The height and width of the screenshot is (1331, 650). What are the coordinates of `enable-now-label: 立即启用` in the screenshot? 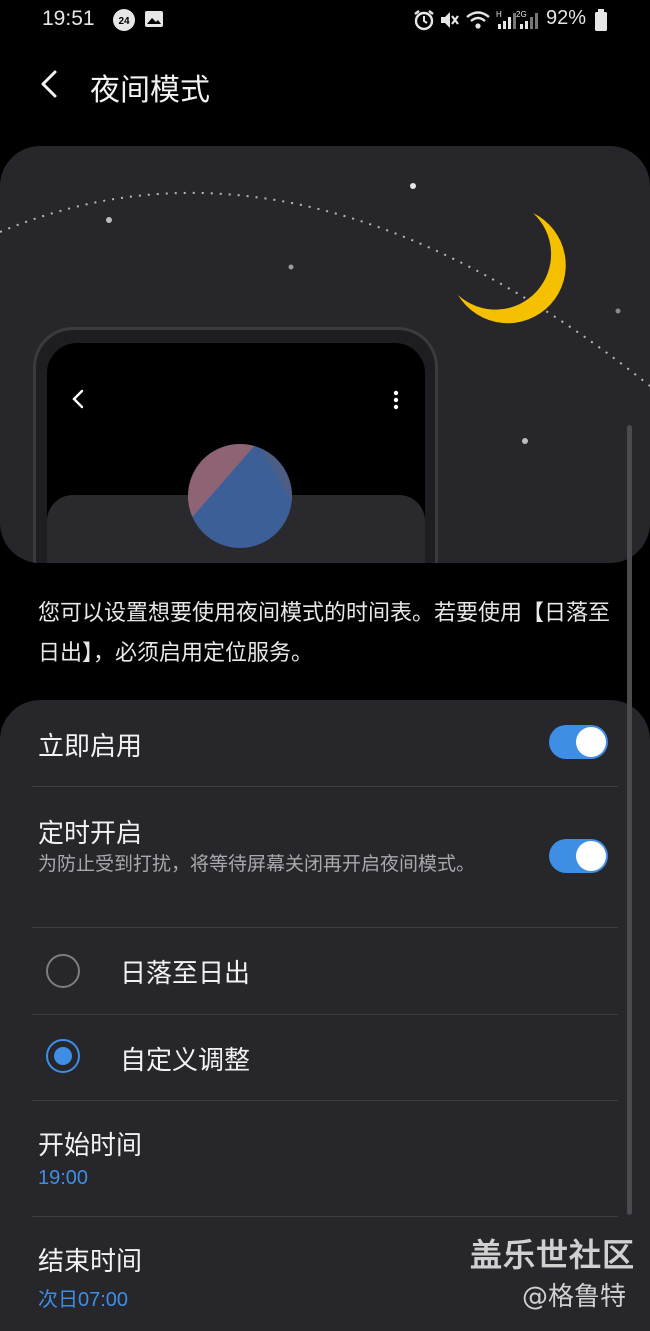 It's located at (90, 747).